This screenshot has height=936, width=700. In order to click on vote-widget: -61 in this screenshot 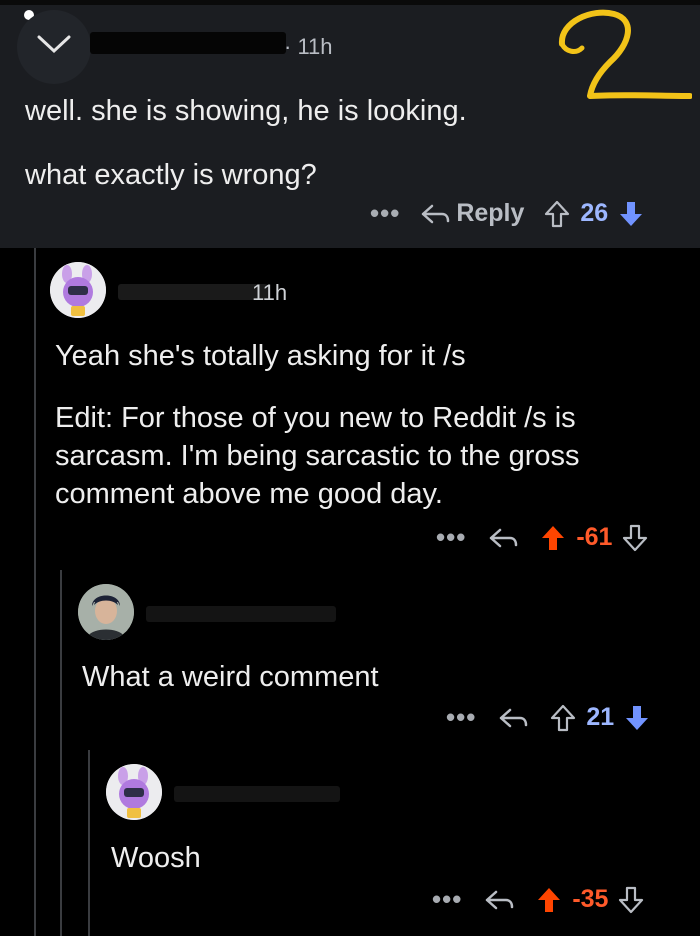, I will do `click(594, 537)`.